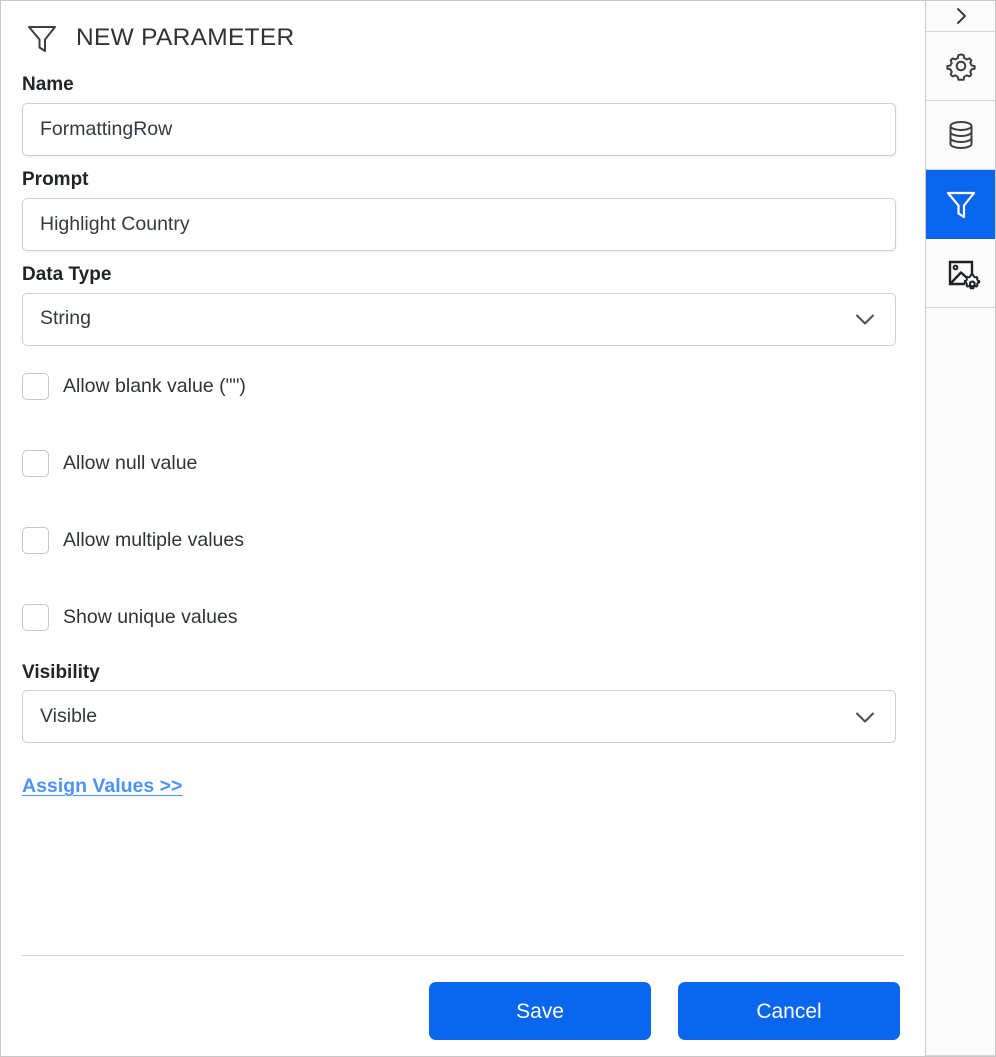 The width and height of the screenshot is (996, 1057). I want to click on checkbox-row-allow-multiple: Allow multiple values, so click(465, 541).